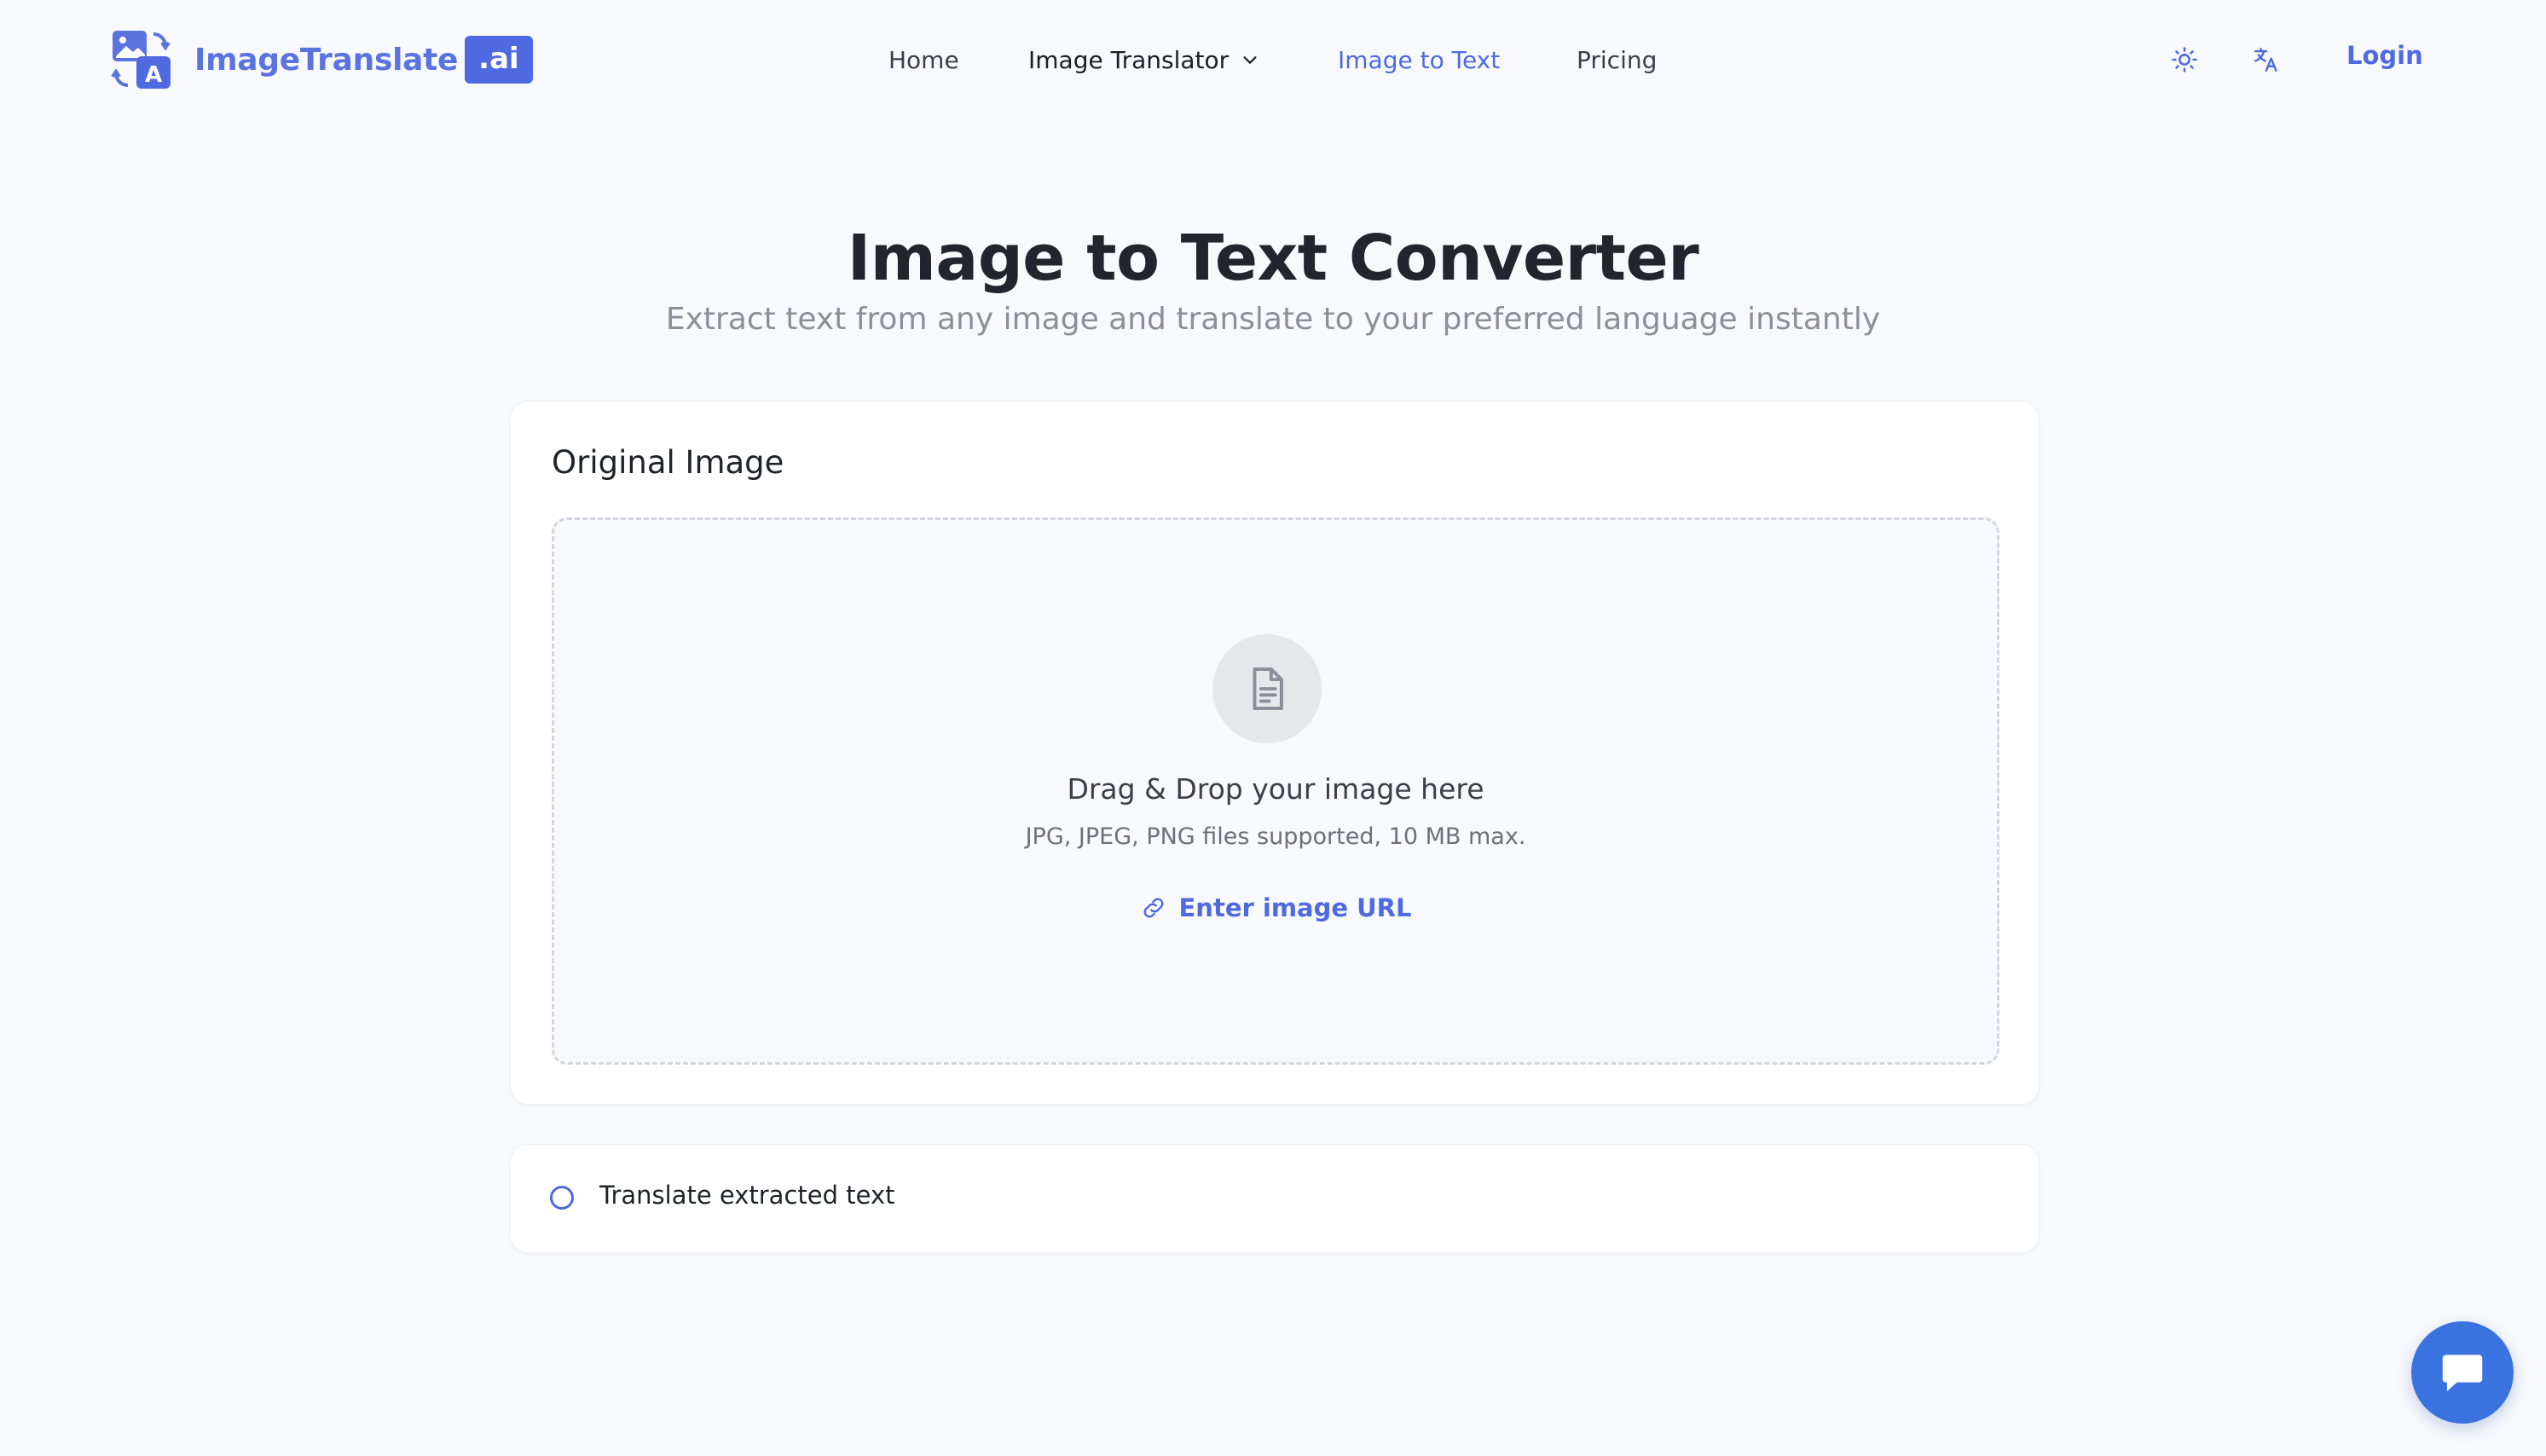 Image resolution: width=2546 pixels, height=1456 pixels. What do you see at coordinates (1250, 60) in the screenshot?
I see `chevron-down-icon` at bounding box center [1250, 60].